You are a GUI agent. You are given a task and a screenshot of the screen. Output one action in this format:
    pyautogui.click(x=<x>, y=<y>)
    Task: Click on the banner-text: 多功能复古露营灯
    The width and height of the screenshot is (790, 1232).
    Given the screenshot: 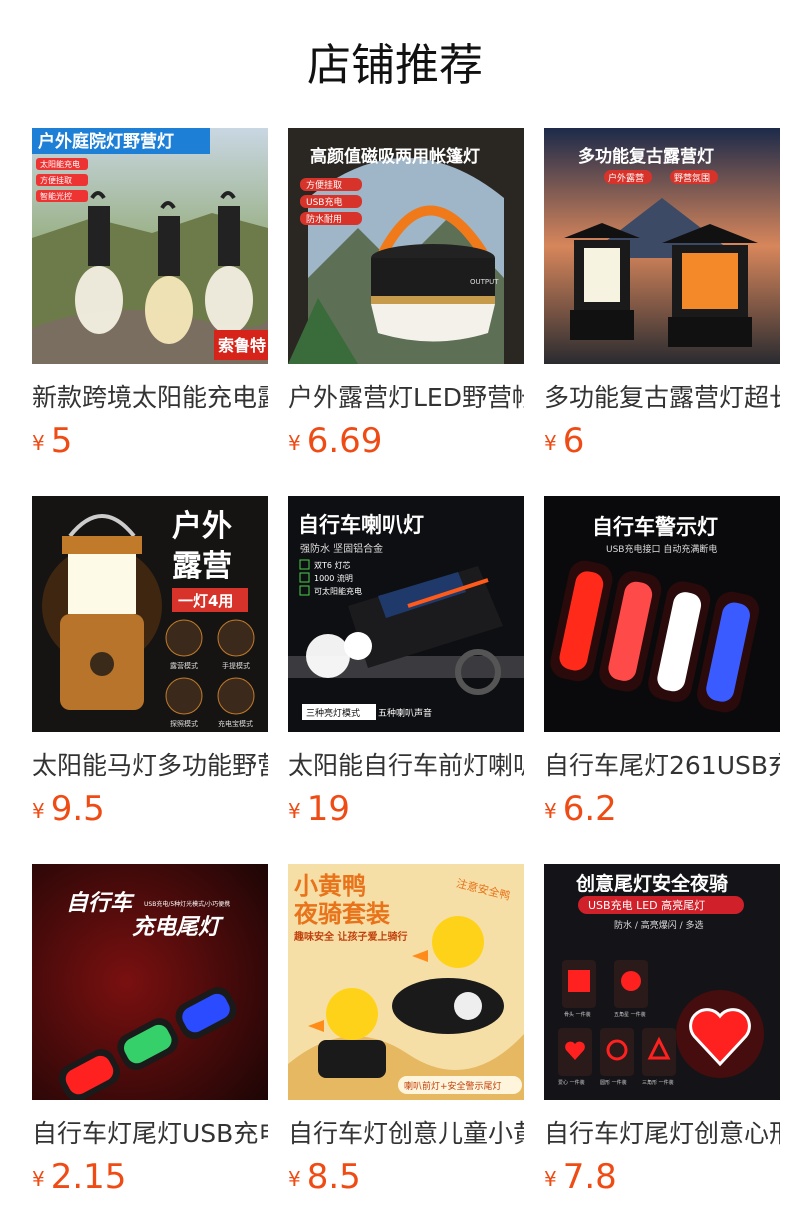 What is the action you would take?
    pyautogui.click(x=646, y=156)
    